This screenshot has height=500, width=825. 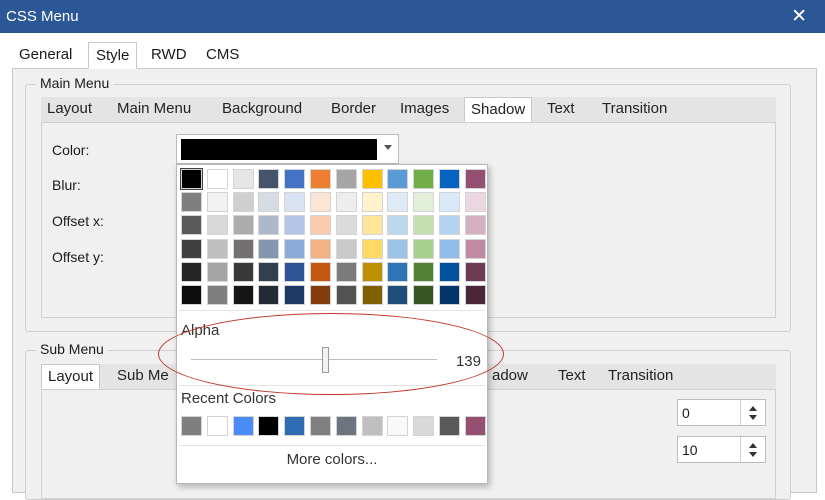 What do you see at coordinates (752, 412) in the screenshot?
I see `spin-field-1-buttons` at bounding box center [752, 412].